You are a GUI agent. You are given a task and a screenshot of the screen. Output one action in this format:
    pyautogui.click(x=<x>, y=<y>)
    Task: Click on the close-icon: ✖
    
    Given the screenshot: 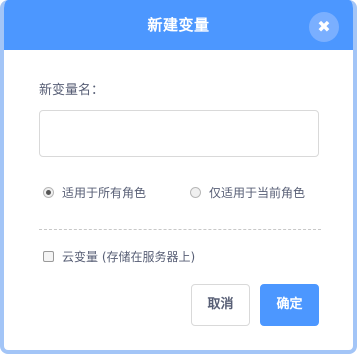 What is the action you would take?
    pyautogui.click(x=324, y=26)
    